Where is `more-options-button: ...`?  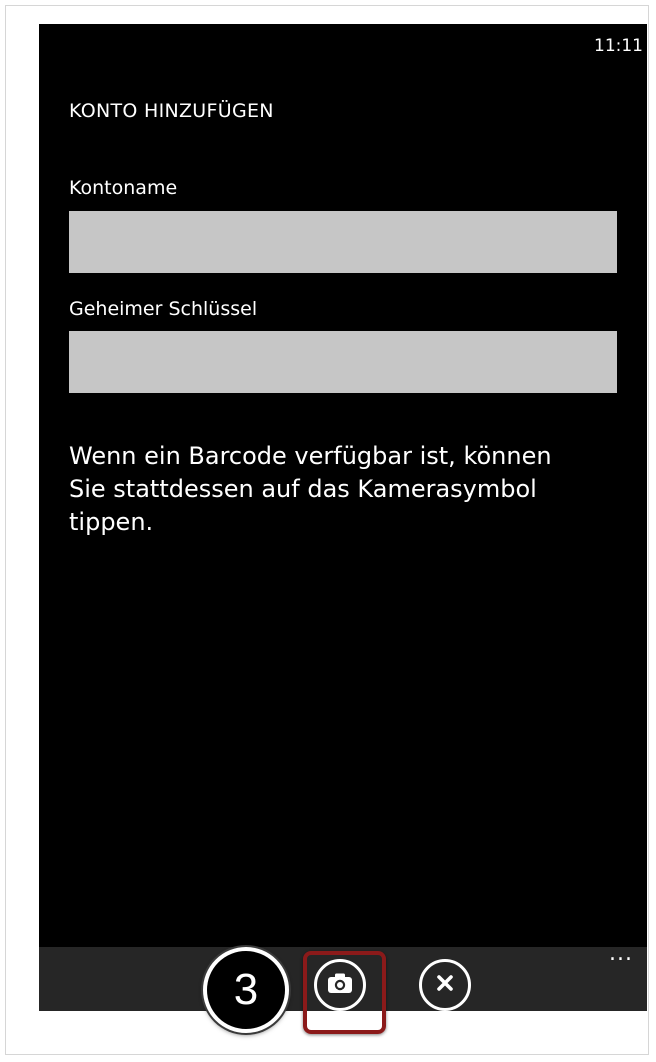
more-options-button: ... is located at coordinates (621, 954).